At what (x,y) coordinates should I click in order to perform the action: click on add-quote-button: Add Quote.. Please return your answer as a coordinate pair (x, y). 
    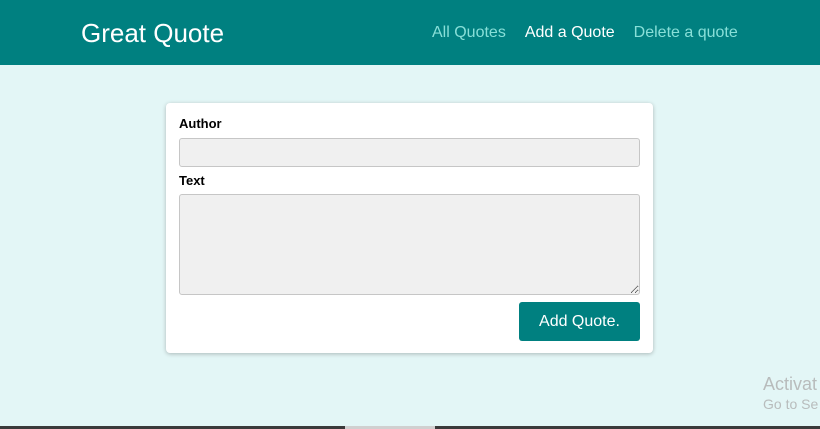
    Looking at the image, I should click on (579, 321).